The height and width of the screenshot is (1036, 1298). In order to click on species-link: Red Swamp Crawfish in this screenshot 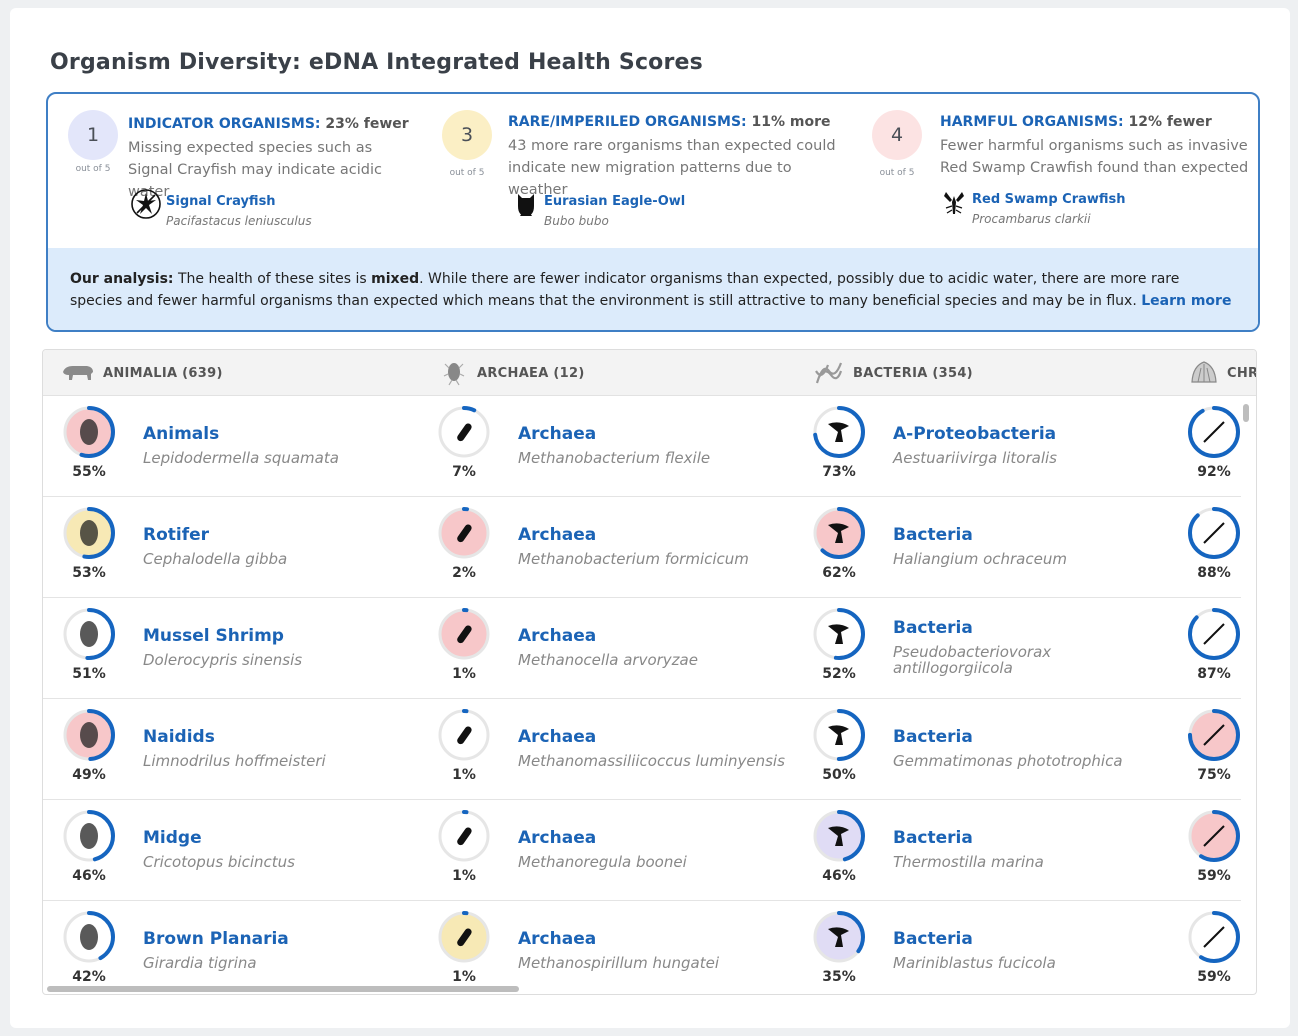, I will do `click(1049, 199)`.